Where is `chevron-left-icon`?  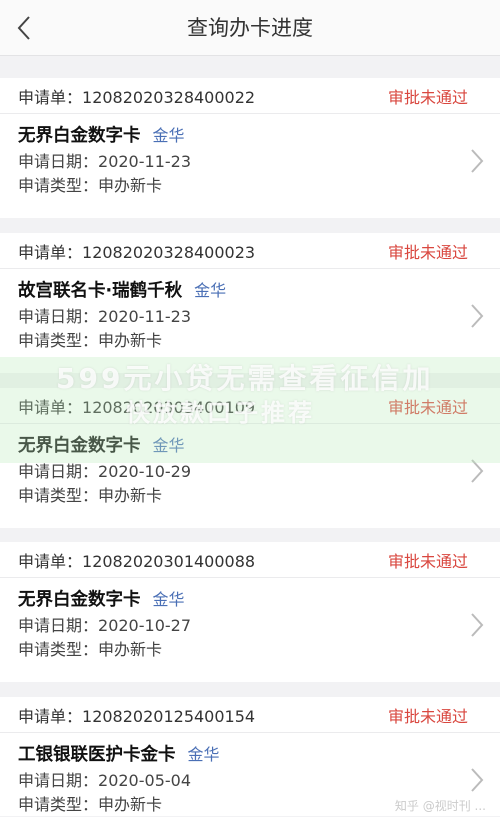
chevron-left-icon is located at coordinates (24, 28).